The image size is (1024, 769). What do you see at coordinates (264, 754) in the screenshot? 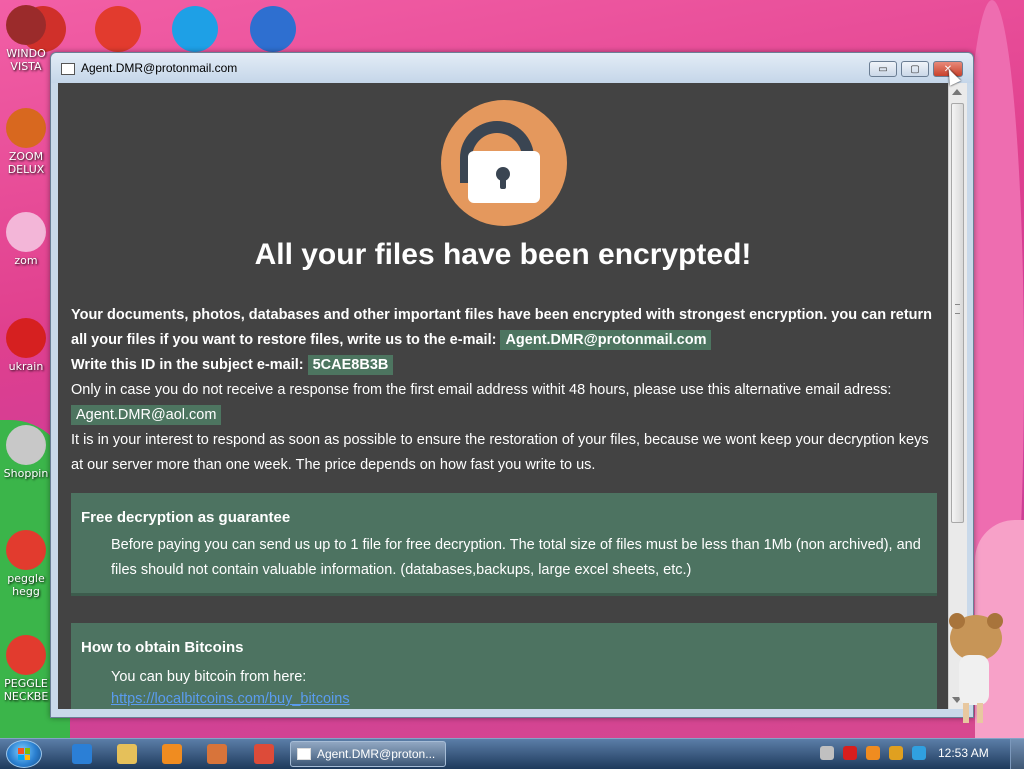
I see `chrome-icon` at bounding box center [264, 754].